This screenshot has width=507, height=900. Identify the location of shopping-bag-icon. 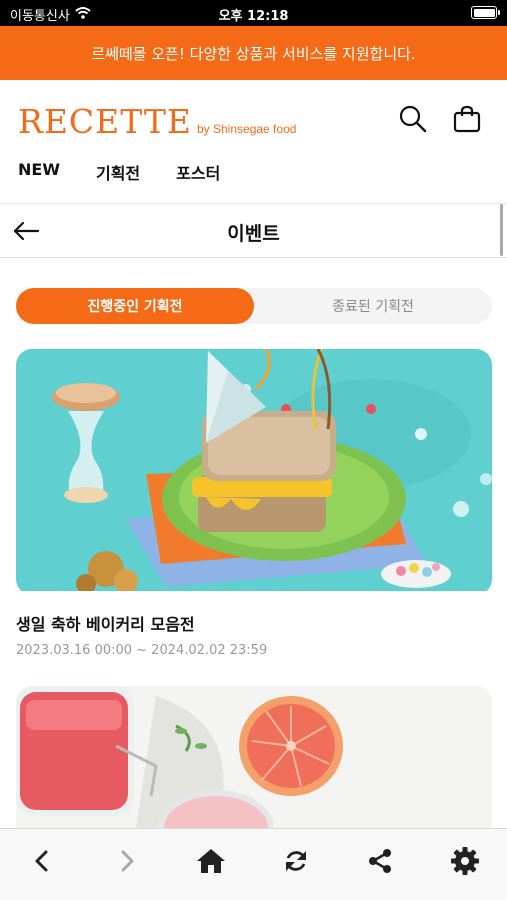
(467, 119).